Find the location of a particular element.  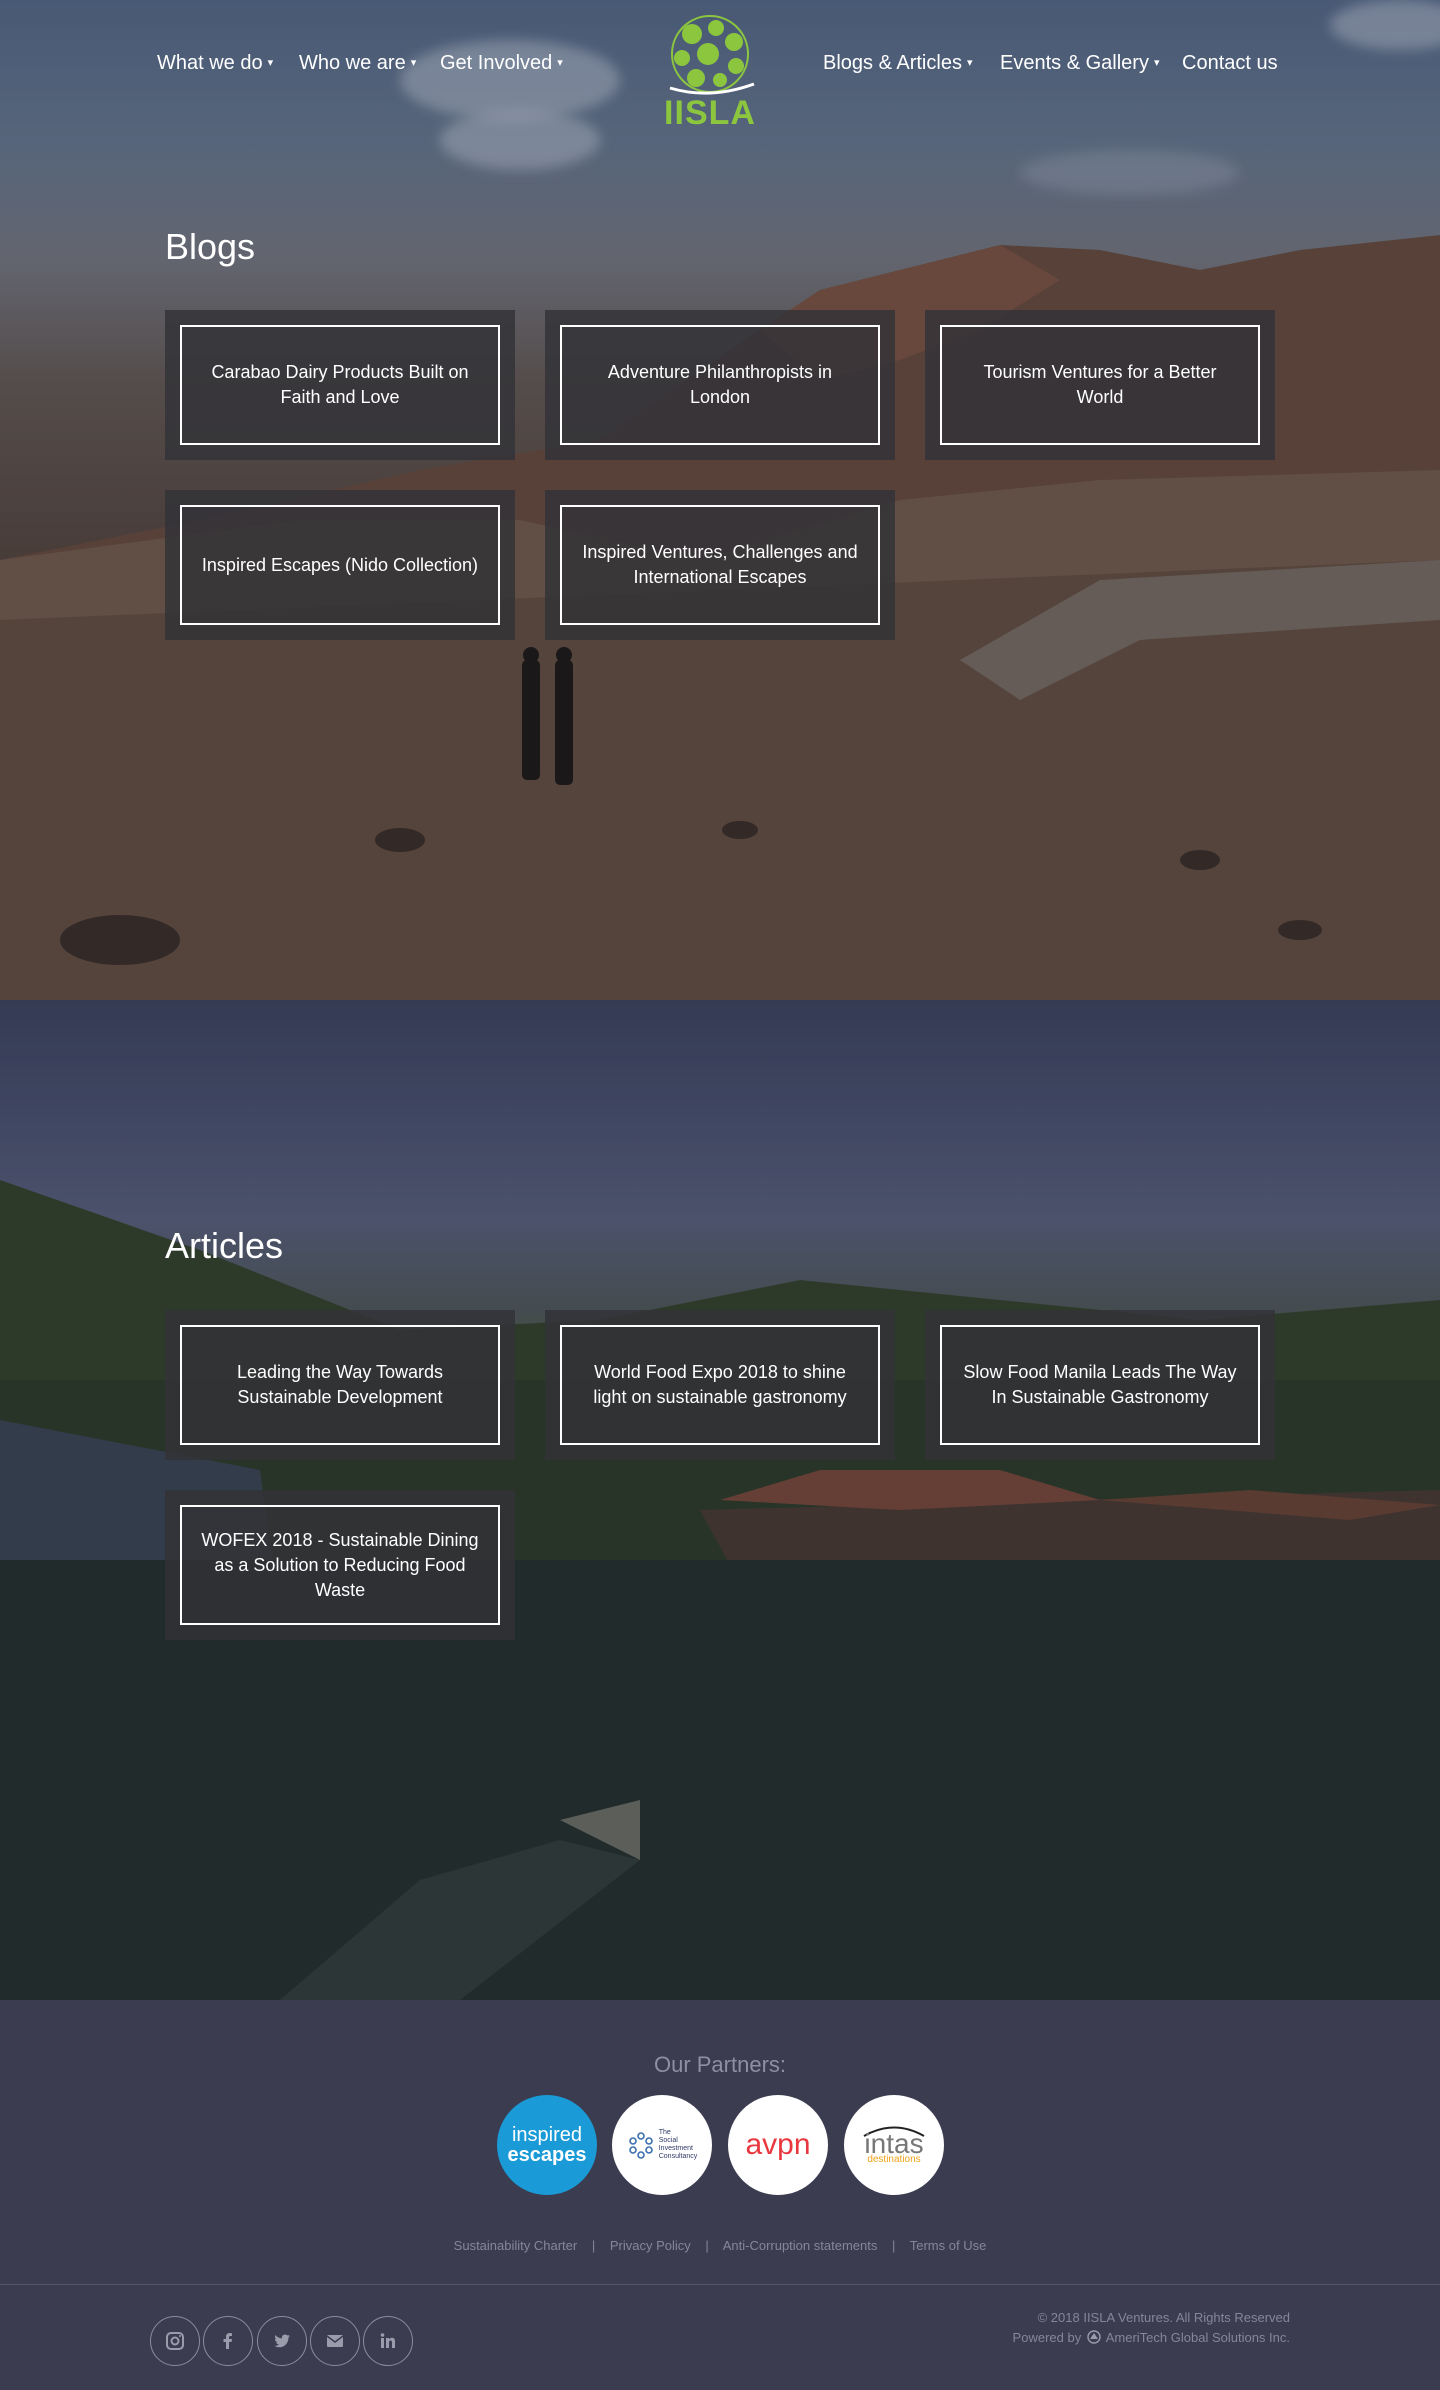

blogs-heading: Blogs is located at coordinates (210, 246).